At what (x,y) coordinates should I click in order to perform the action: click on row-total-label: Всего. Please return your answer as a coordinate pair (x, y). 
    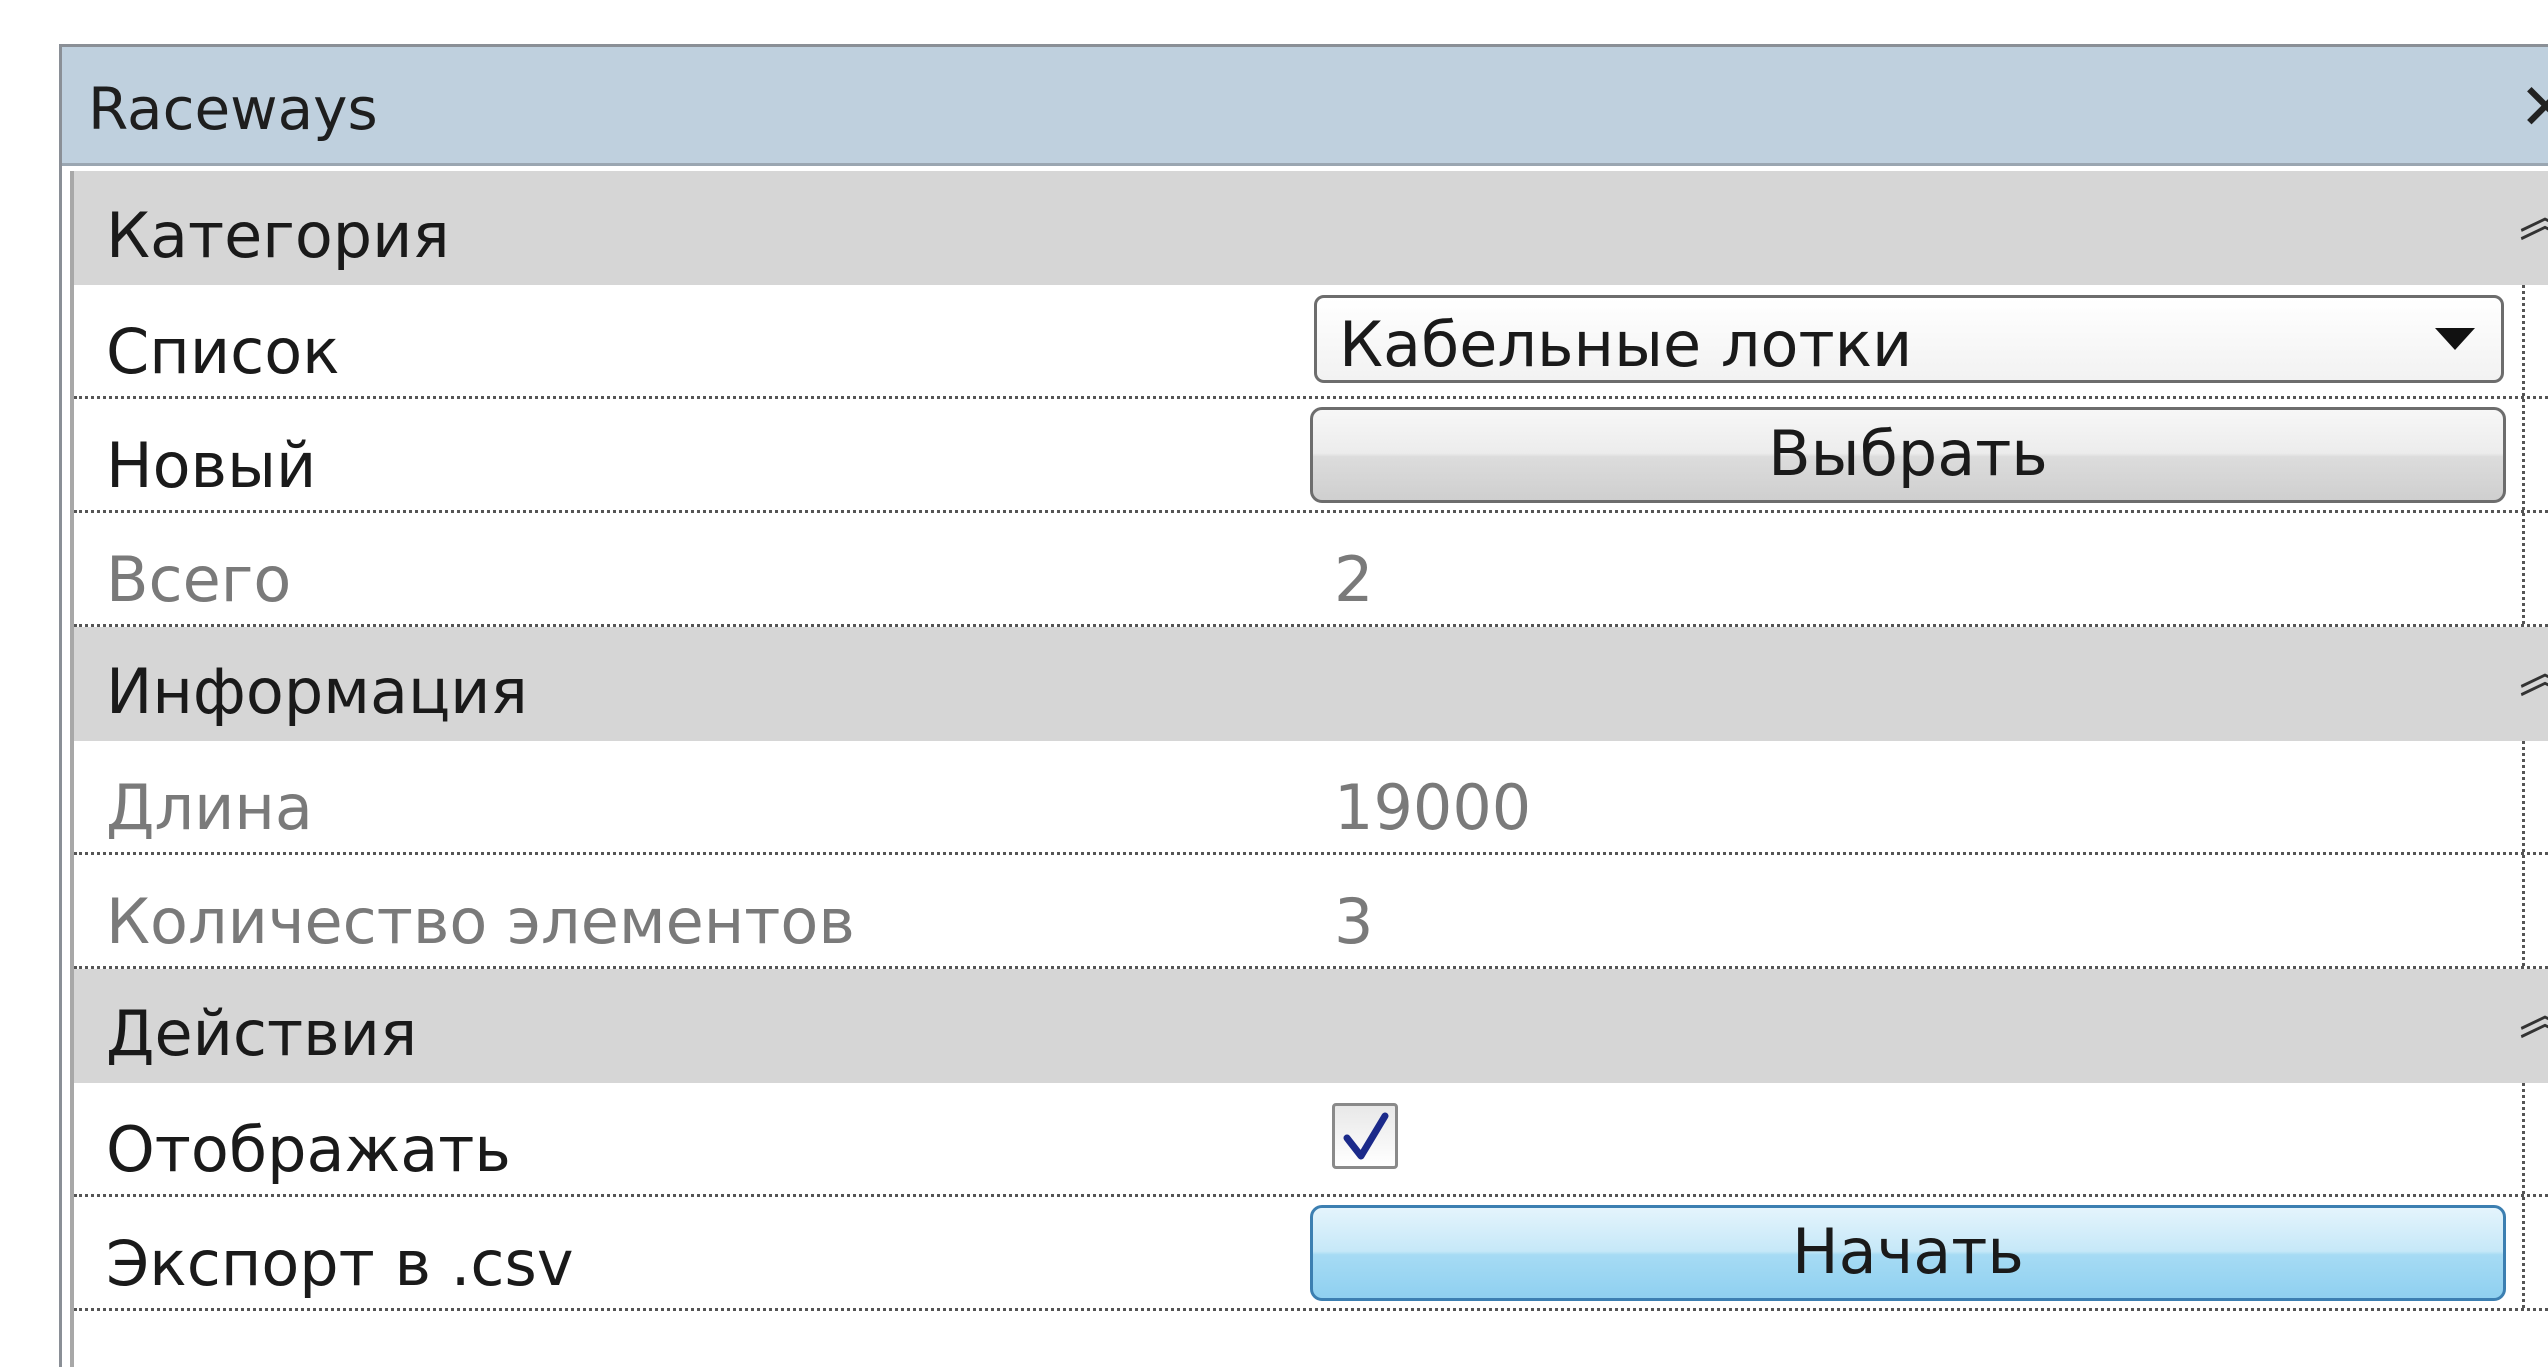
    Looking at the image, I should click on (199, 579).